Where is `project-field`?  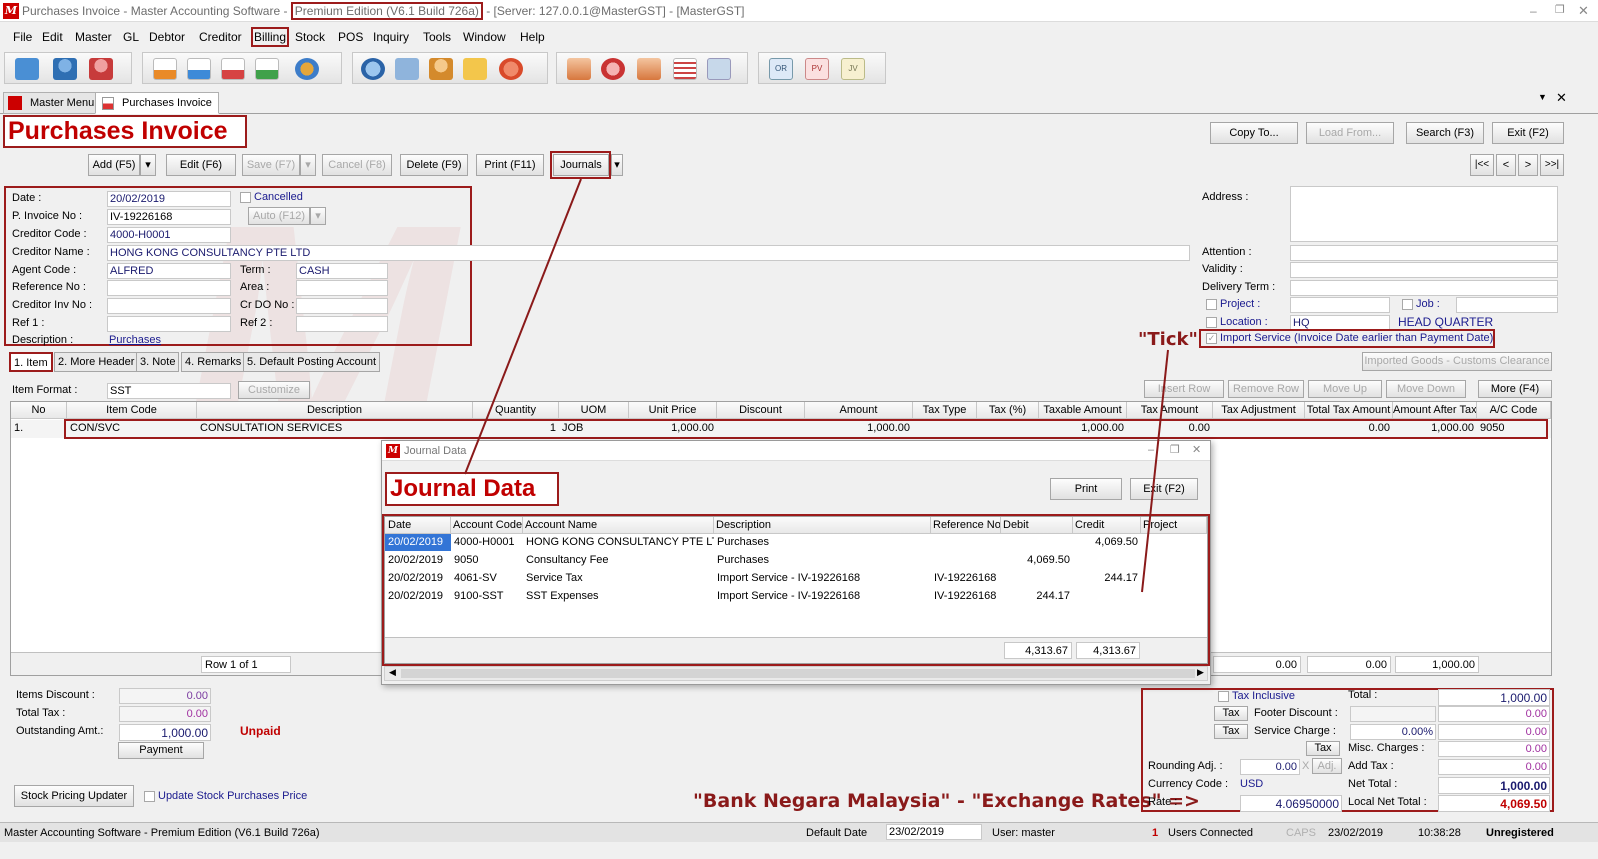 project-field is located at coordinates (1340, 305).